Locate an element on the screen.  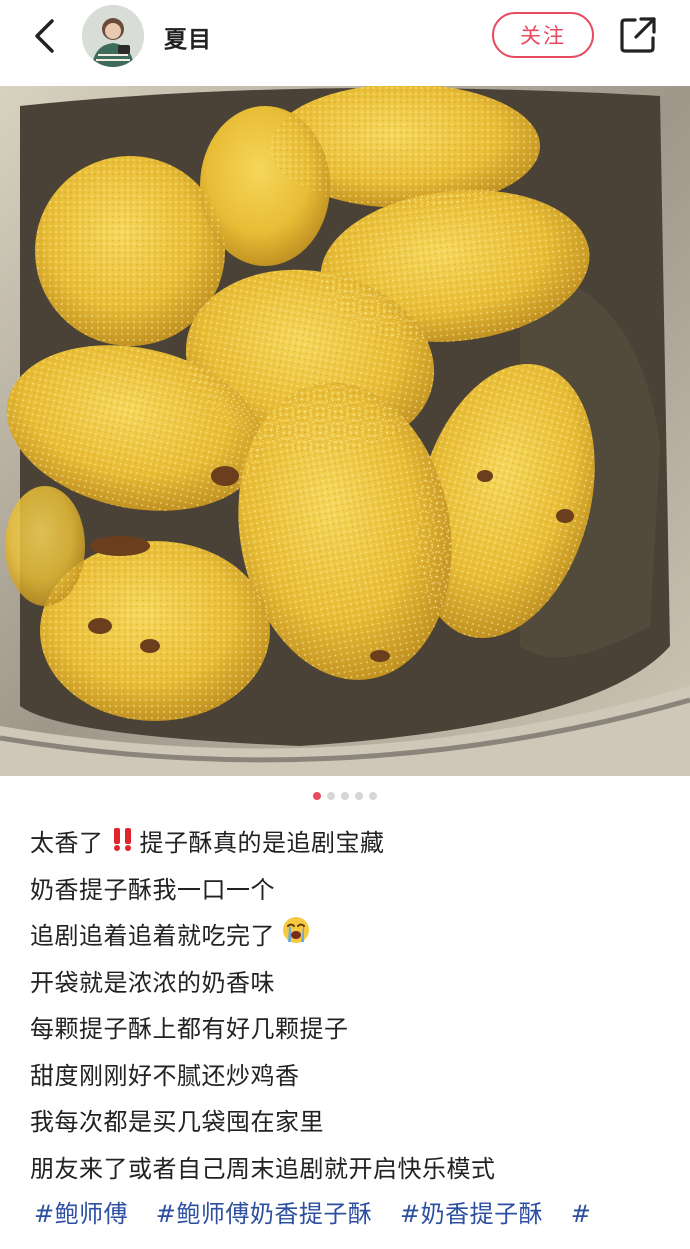
carousel-indicator is located at coordinates (345, 799).